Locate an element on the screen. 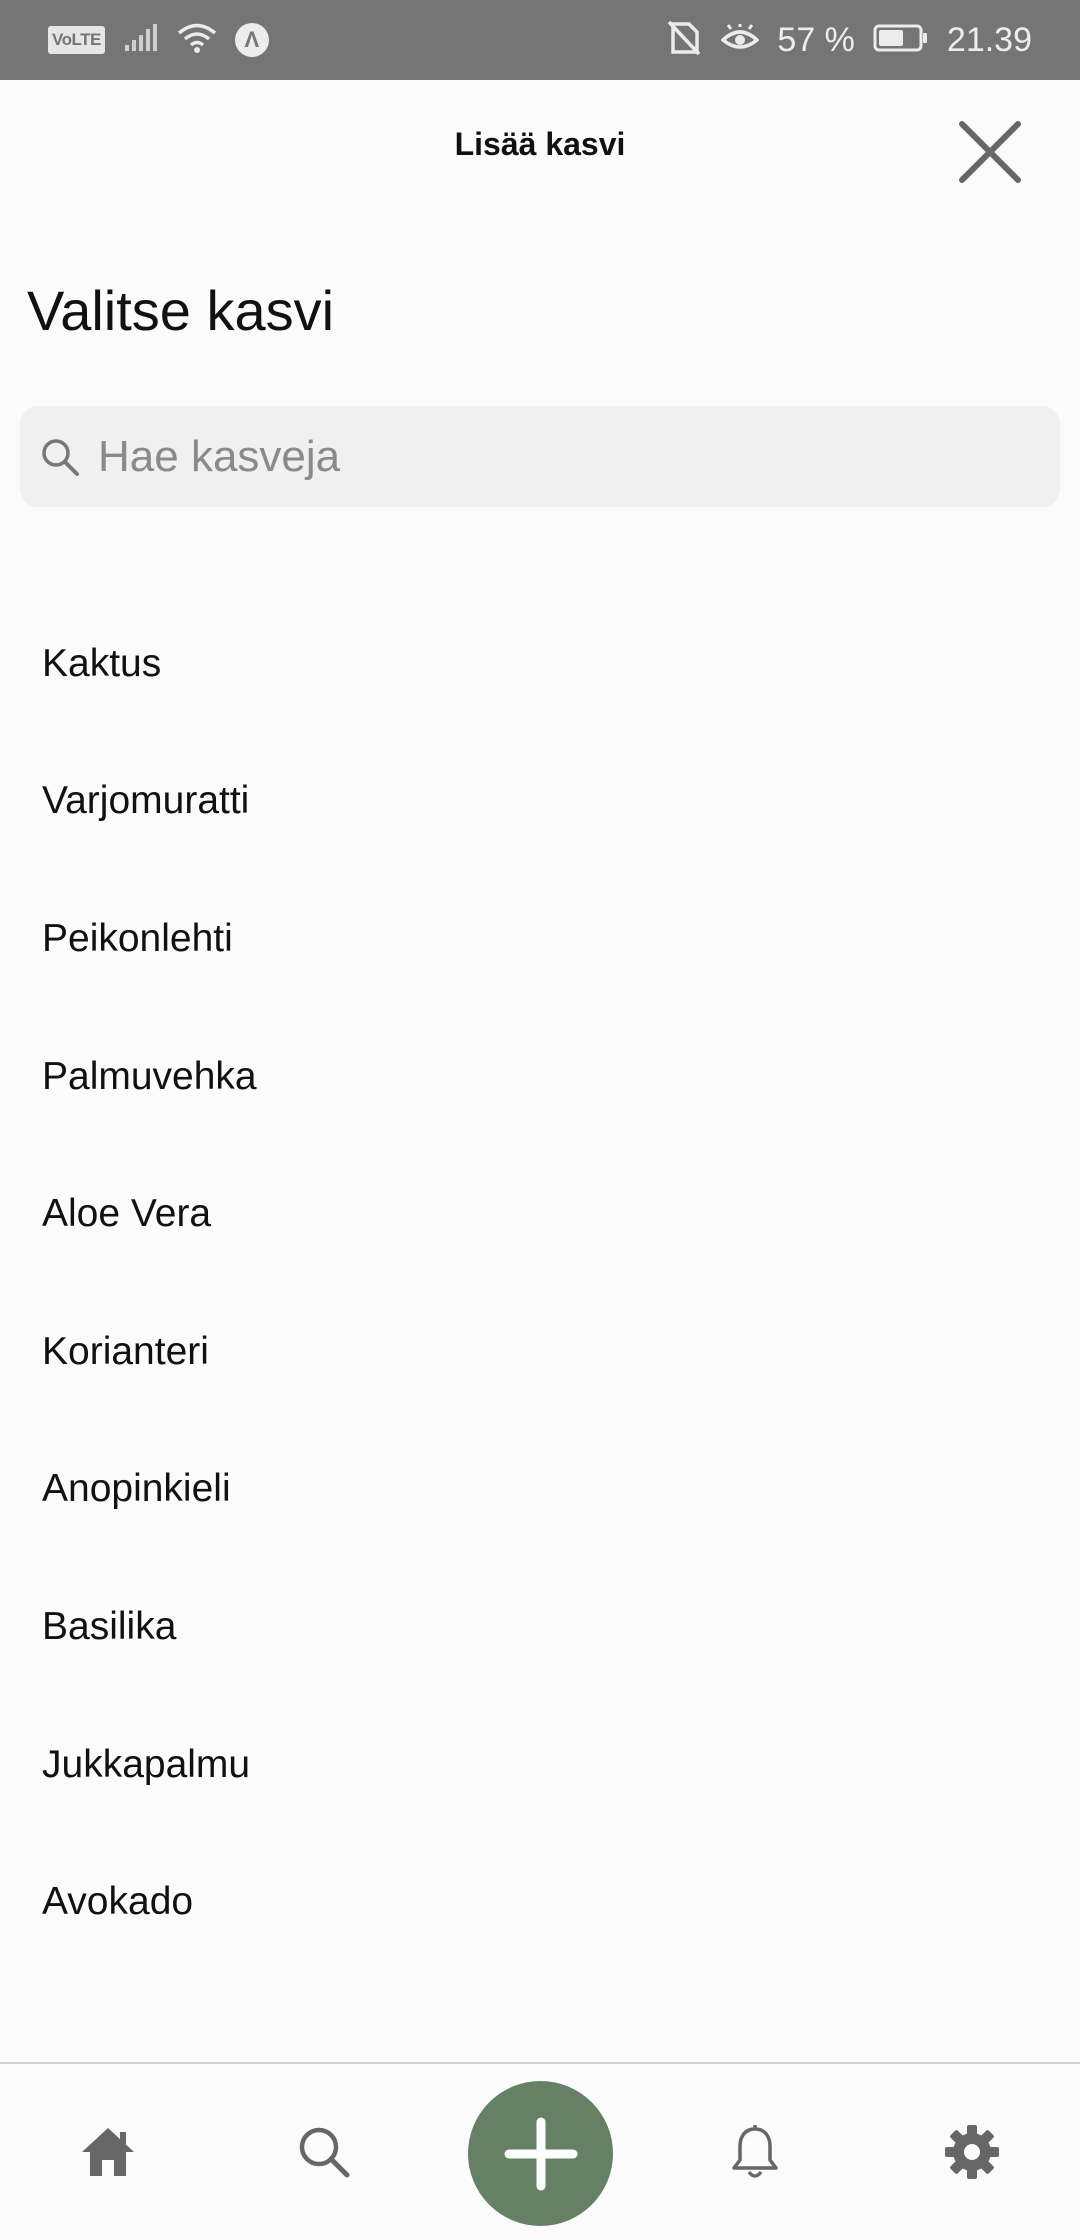  status-left: VoLTE Λ is located at coordinates (158, 40).